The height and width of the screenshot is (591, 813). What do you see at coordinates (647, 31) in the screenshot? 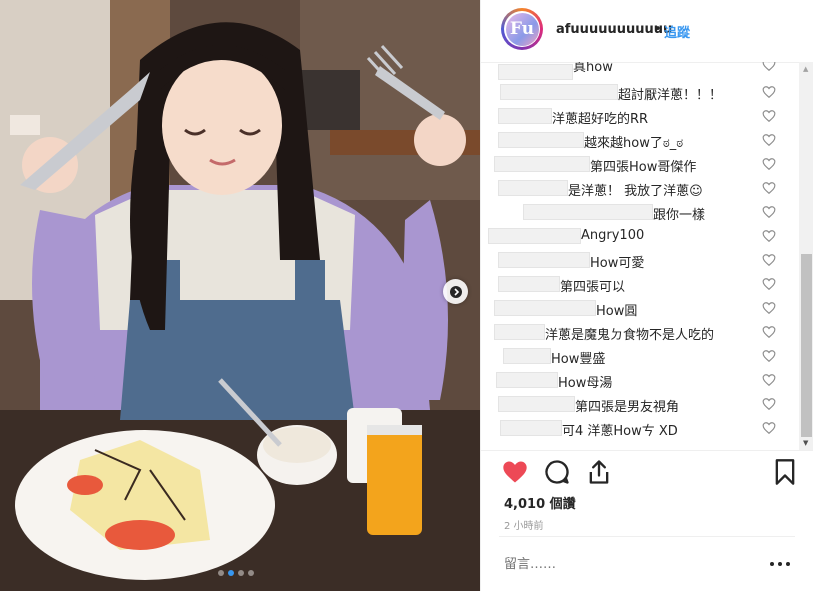
I see `post-header: Fu afuuuuuuuuuuu • 追蹤` at bounding box center [647, 31].